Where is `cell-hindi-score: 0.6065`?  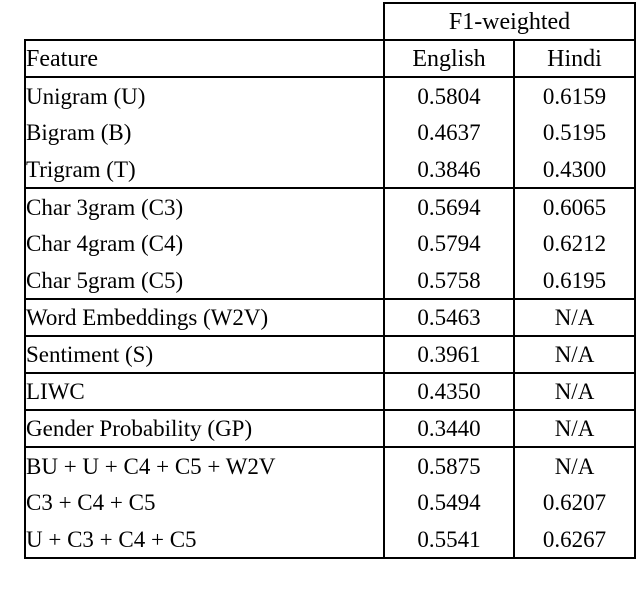
cell-hindi-score: 0.6065 is located at coordinates (575, 206).